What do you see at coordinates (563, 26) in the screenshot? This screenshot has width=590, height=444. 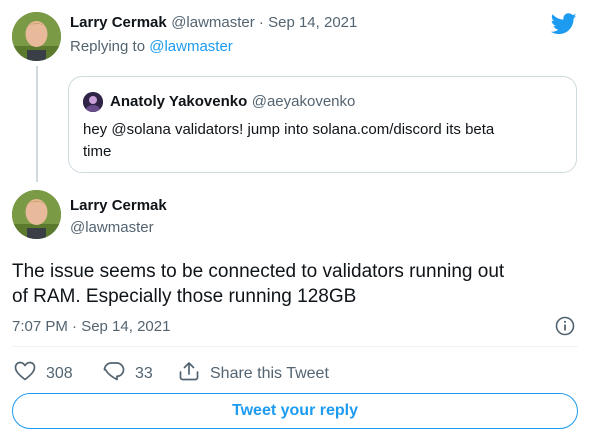 I see `twitter-bird-icon` at bounding box center [563, 26].